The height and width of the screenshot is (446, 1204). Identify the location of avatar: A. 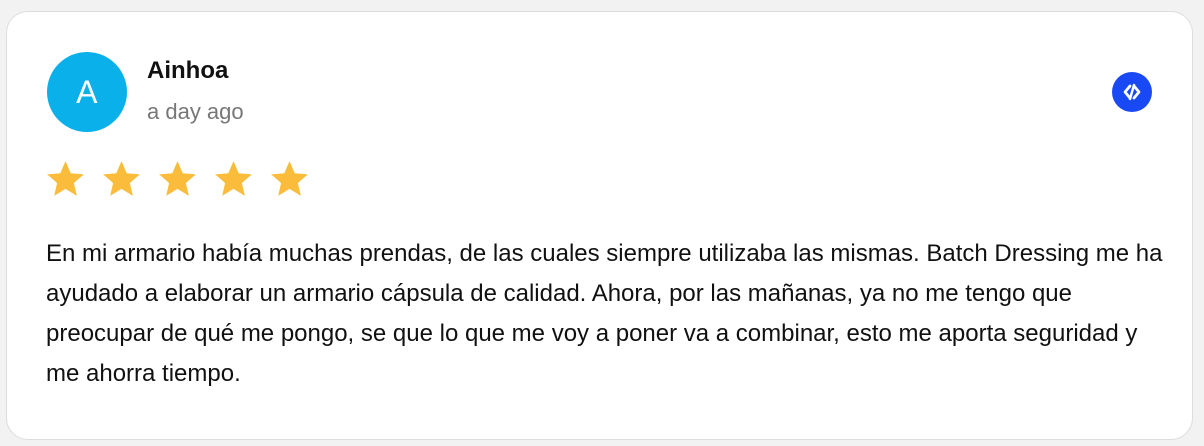
(87, 92).